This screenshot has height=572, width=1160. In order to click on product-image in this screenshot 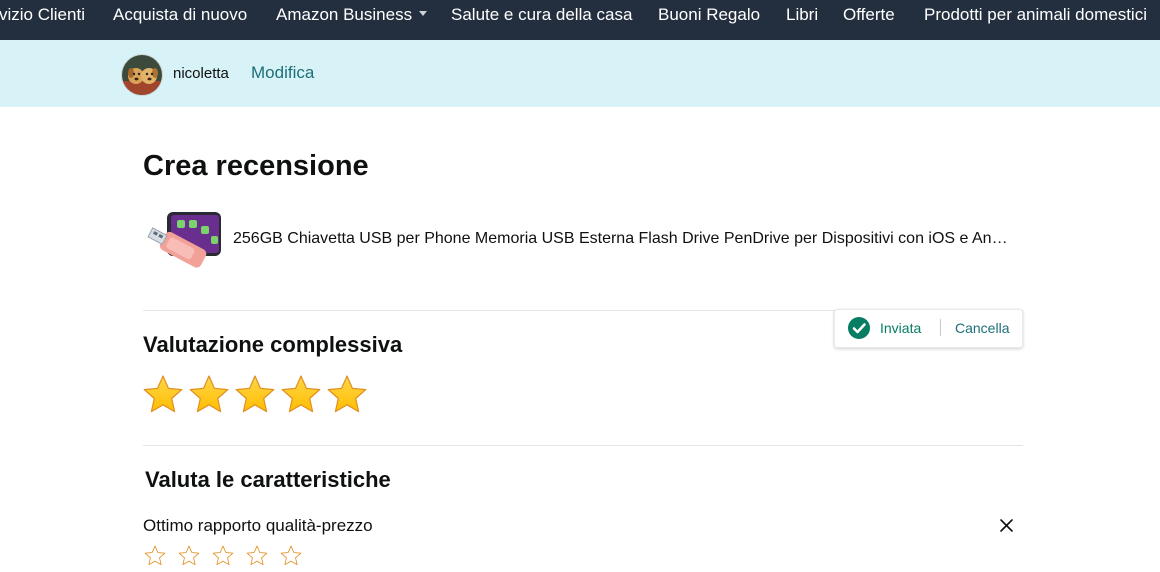, I will do `click(182, 245)`.